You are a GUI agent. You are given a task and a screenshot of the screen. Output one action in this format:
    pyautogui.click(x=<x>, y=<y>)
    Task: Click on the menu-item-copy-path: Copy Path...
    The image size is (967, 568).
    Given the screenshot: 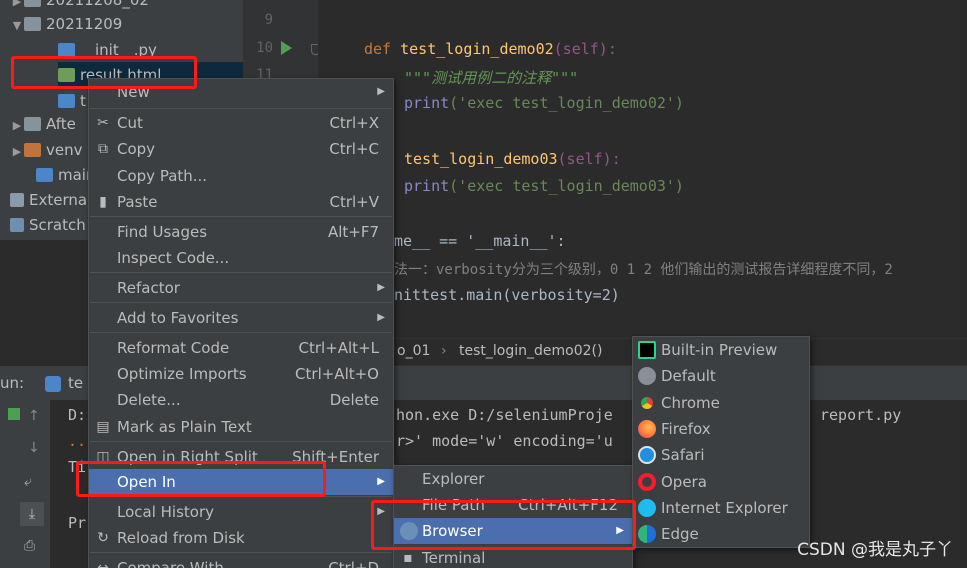 What is the action you would take?
    pyautogui.click(x=241, y=176)
    